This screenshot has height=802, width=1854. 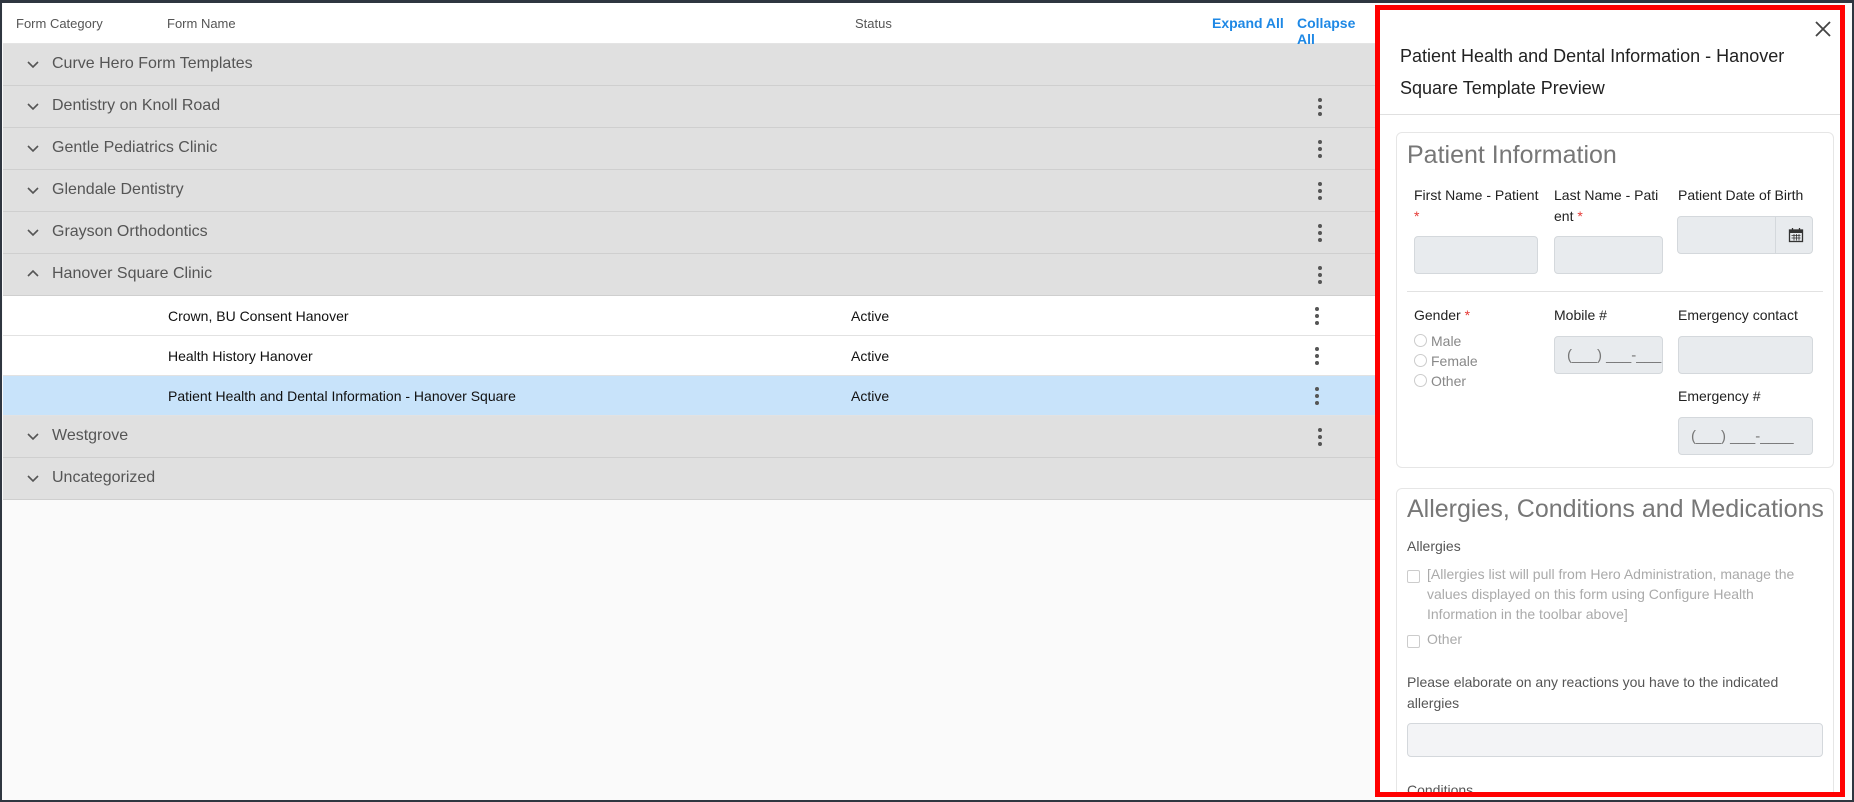 I want to click on last-name-input, so click(x=1608, y=255).